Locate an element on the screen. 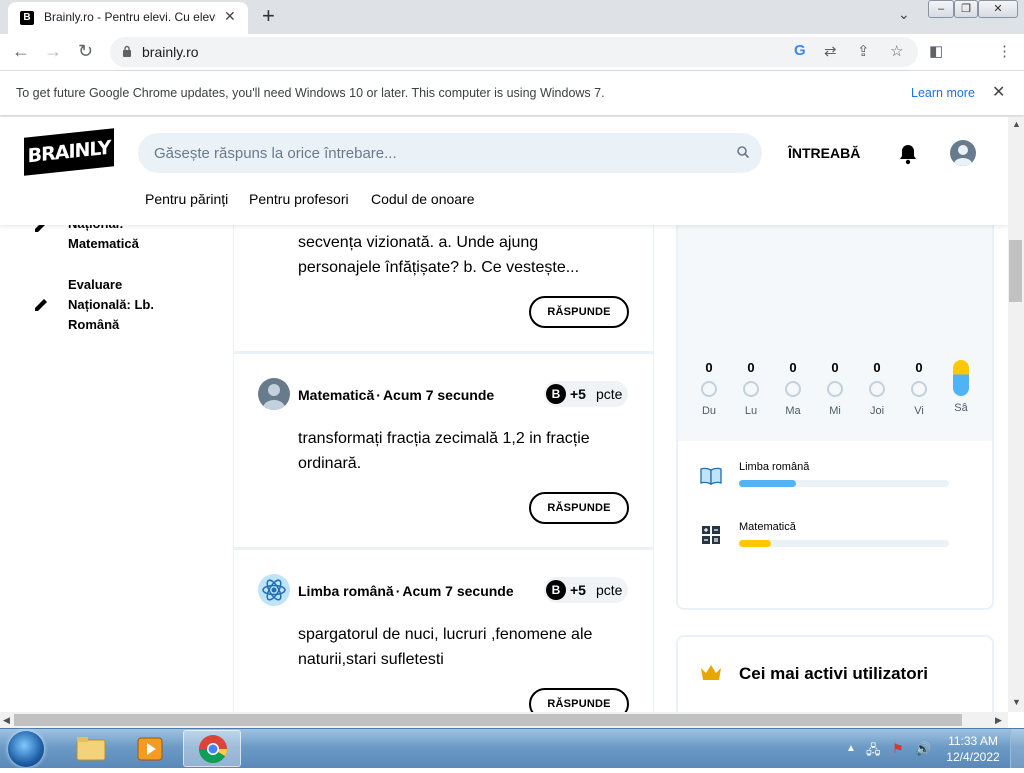 The image size is (1024, 773). nav-link-parents: Pentru părinți is located at coordinates (186, 199).